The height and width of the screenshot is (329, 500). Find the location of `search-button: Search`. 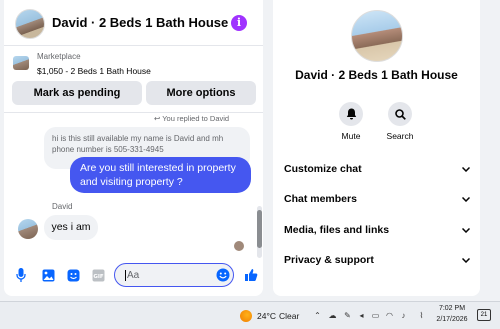

search-button: Search is located at coordinates (400, 121).